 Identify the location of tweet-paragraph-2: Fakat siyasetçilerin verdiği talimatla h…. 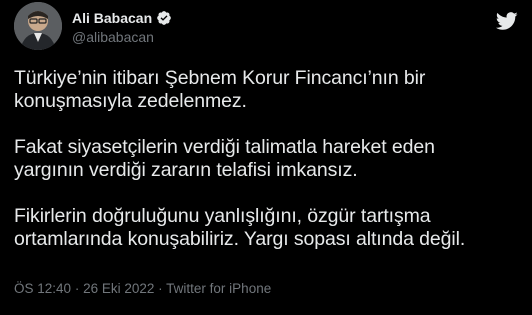
(224, 158).